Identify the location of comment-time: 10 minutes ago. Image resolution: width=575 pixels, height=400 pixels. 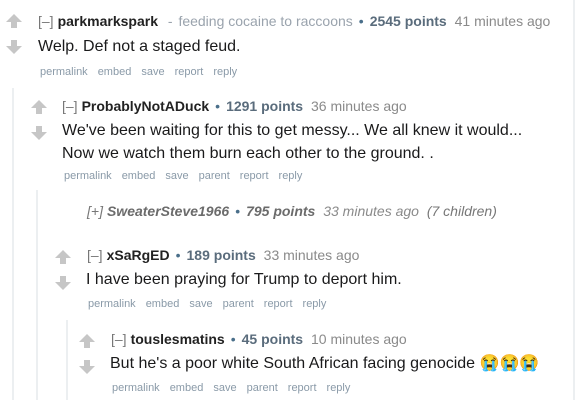
(358, 339).